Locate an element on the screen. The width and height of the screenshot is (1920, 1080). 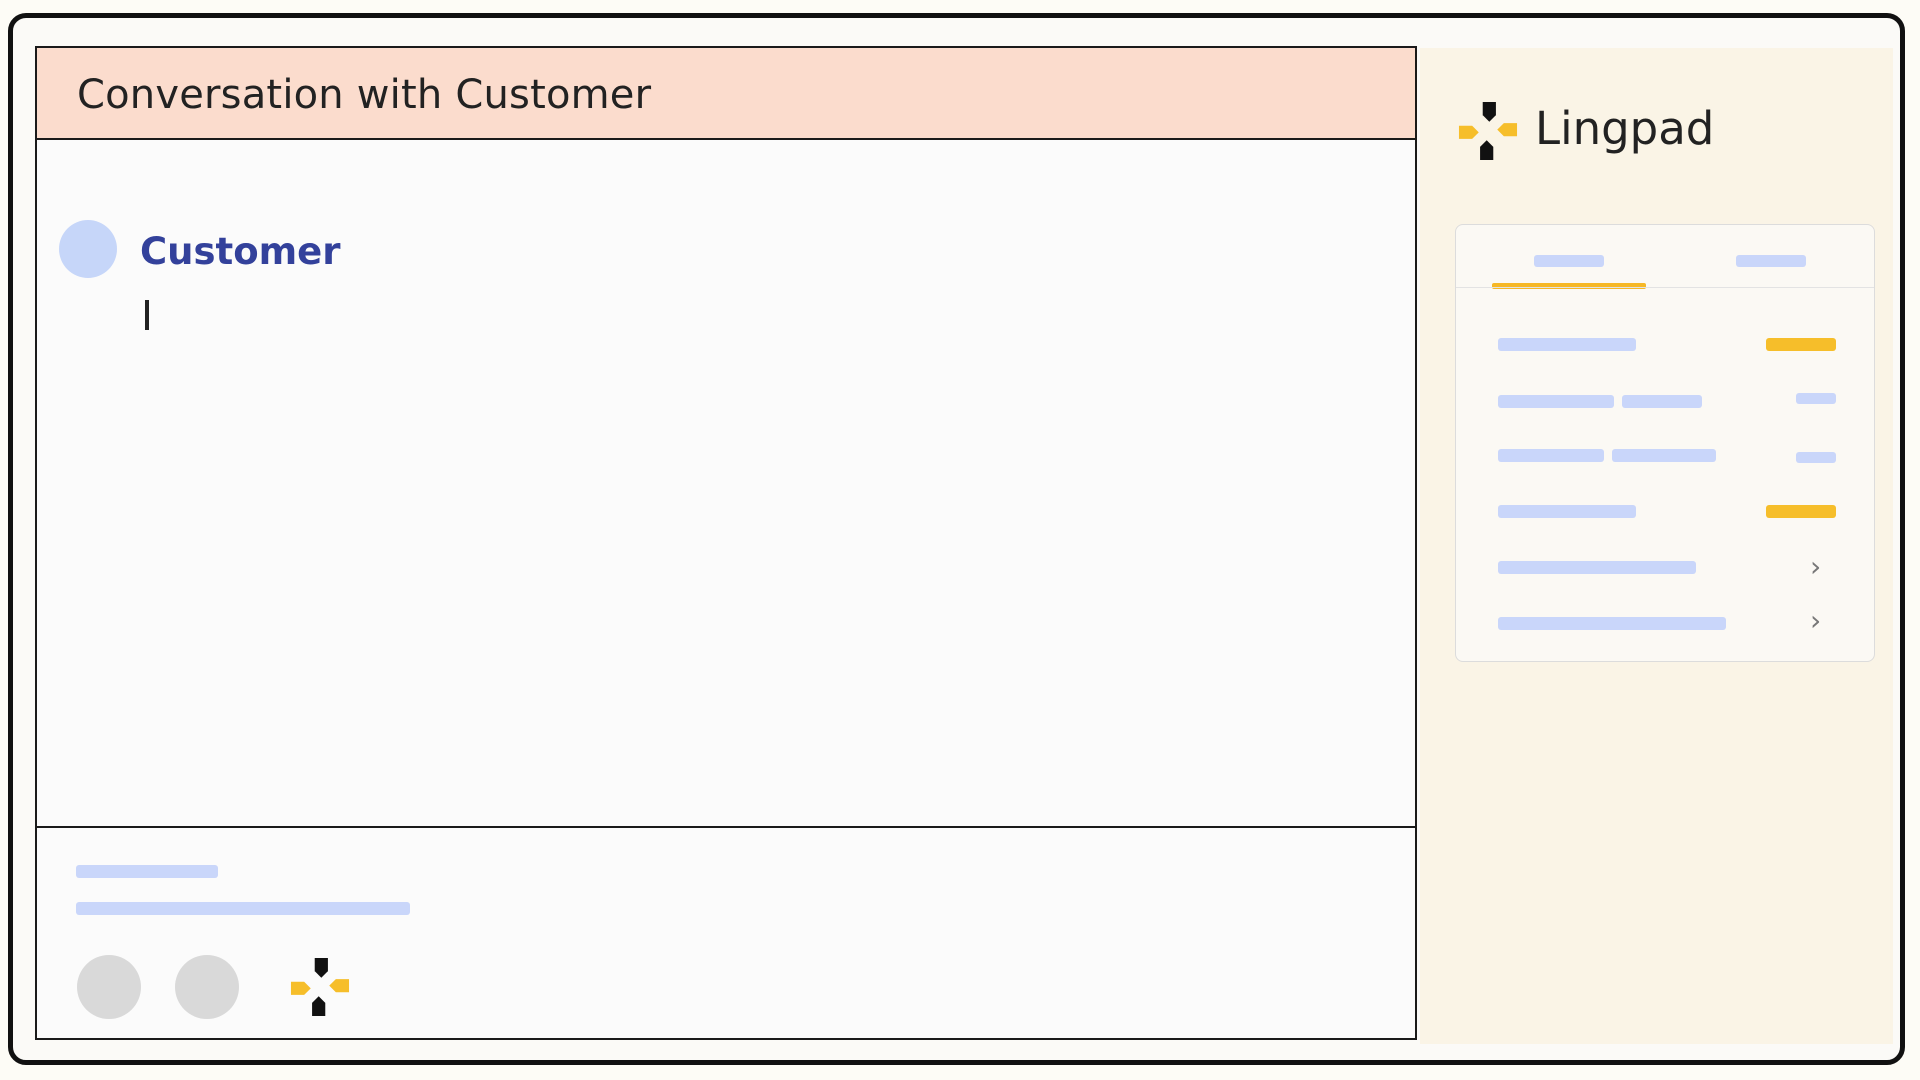
page-title: Conversation with Customer is located at coordinates (364, 95).